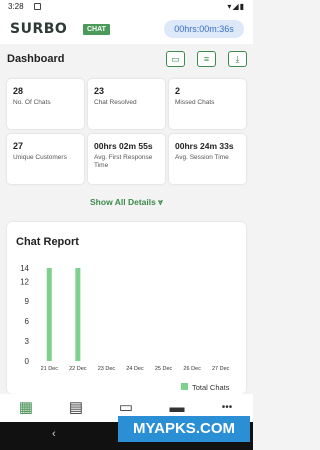  I want to click on stat-label: Missed Chats, so click(195, 102).